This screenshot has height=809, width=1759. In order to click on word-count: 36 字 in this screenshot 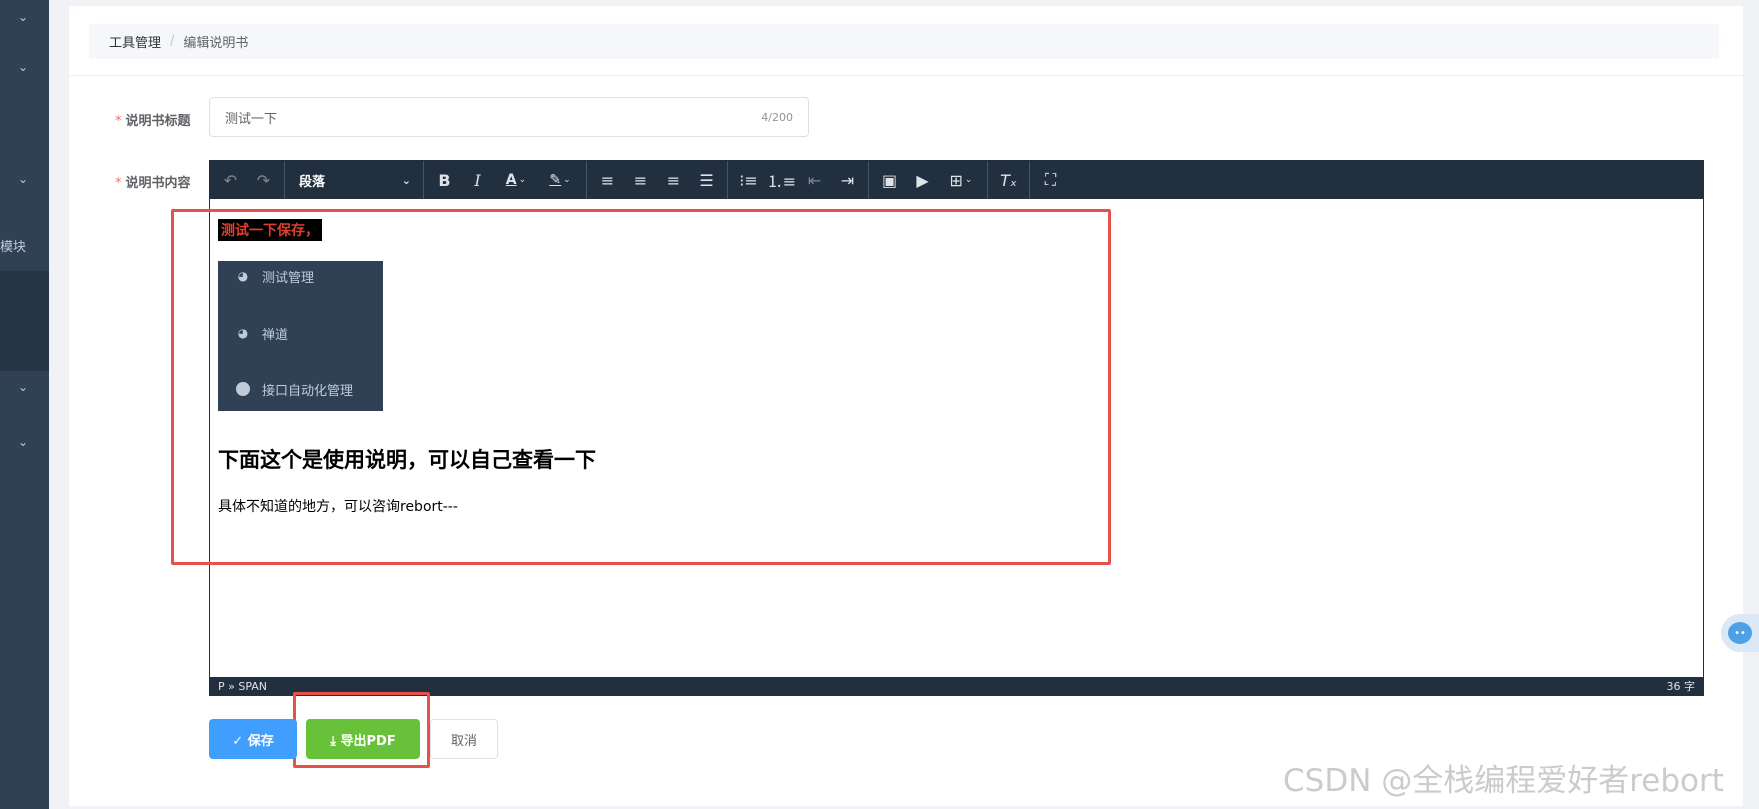, I will do `click(1681, 686)`.